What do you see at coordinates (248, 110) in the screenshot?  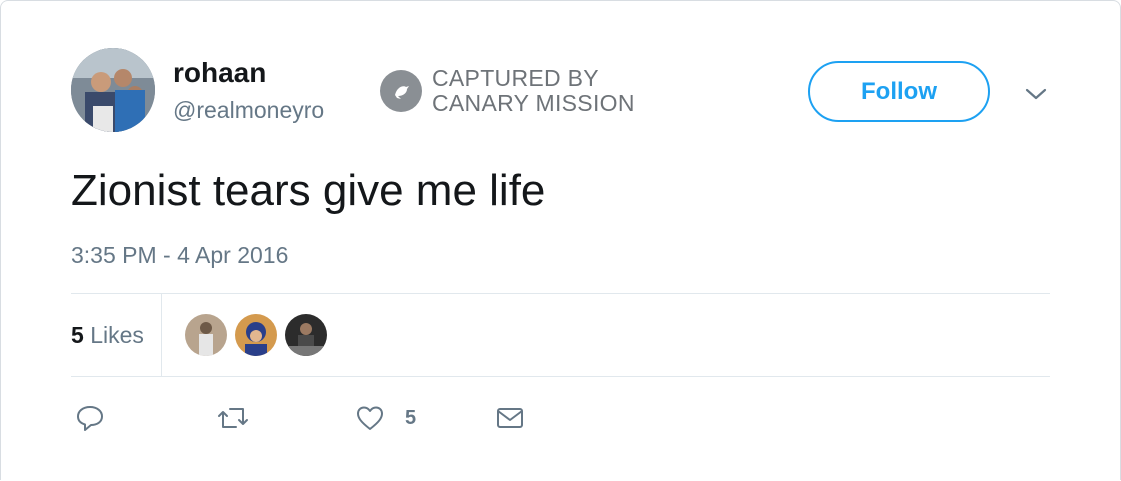 I see `user-handle: @realmoneyro` at bounding box center [248, 110].